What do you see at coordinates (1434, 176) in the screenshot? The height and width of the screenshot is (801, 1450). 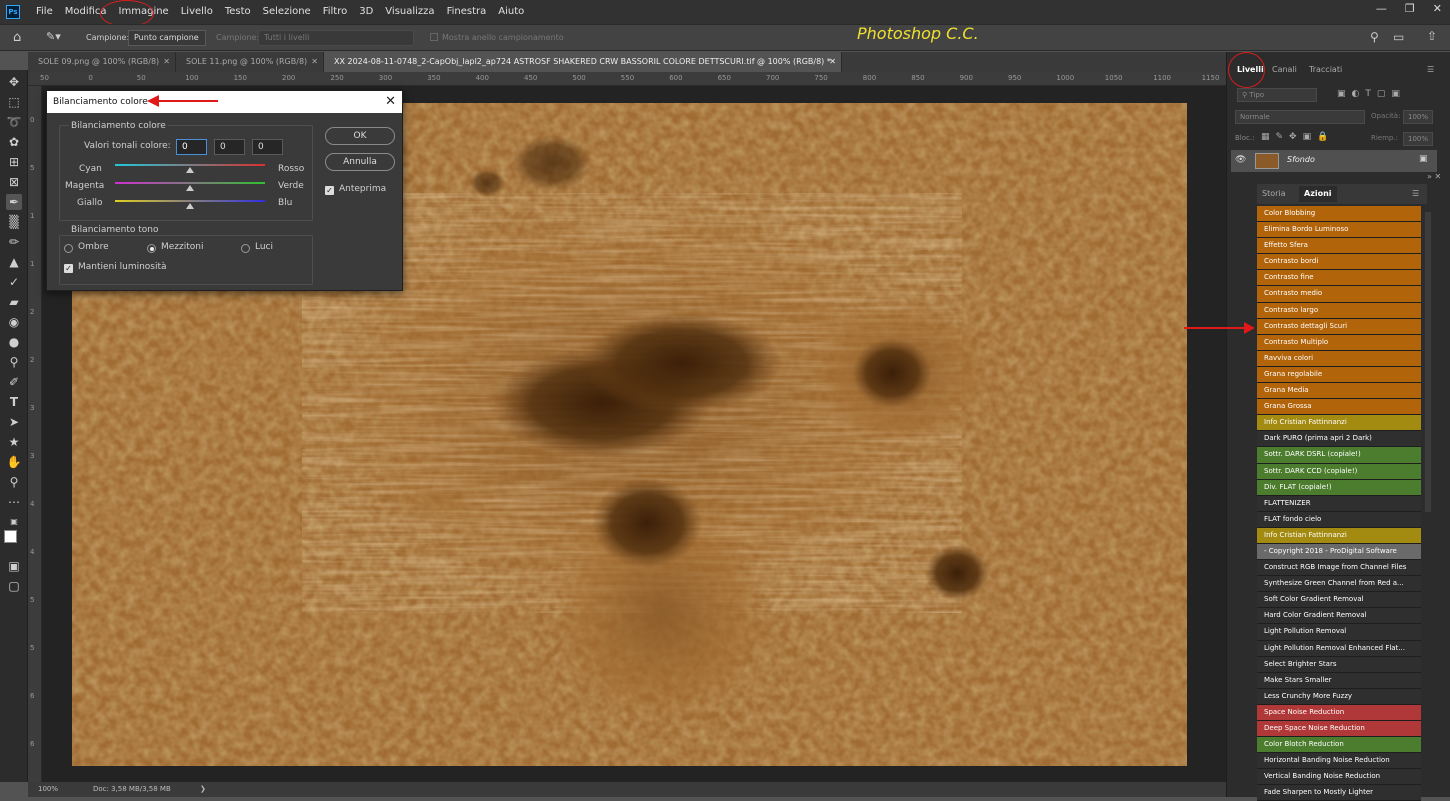 I see `collapse-panel-icon: » ✕` at bounding box center [1434, 176].